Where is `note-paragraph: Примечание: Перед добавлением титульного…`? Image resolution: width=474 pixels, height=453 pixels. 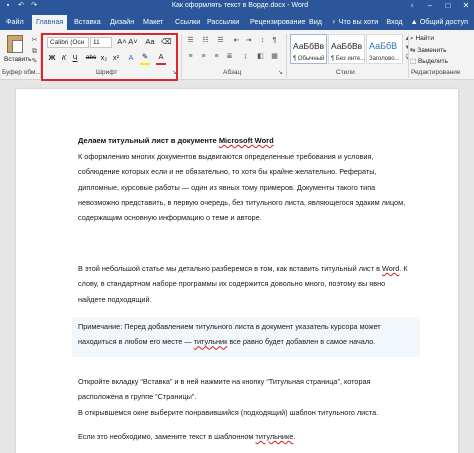 note-paragraph: Примечание: Перед добавлением титульного… is located at coordinates (229, 334).